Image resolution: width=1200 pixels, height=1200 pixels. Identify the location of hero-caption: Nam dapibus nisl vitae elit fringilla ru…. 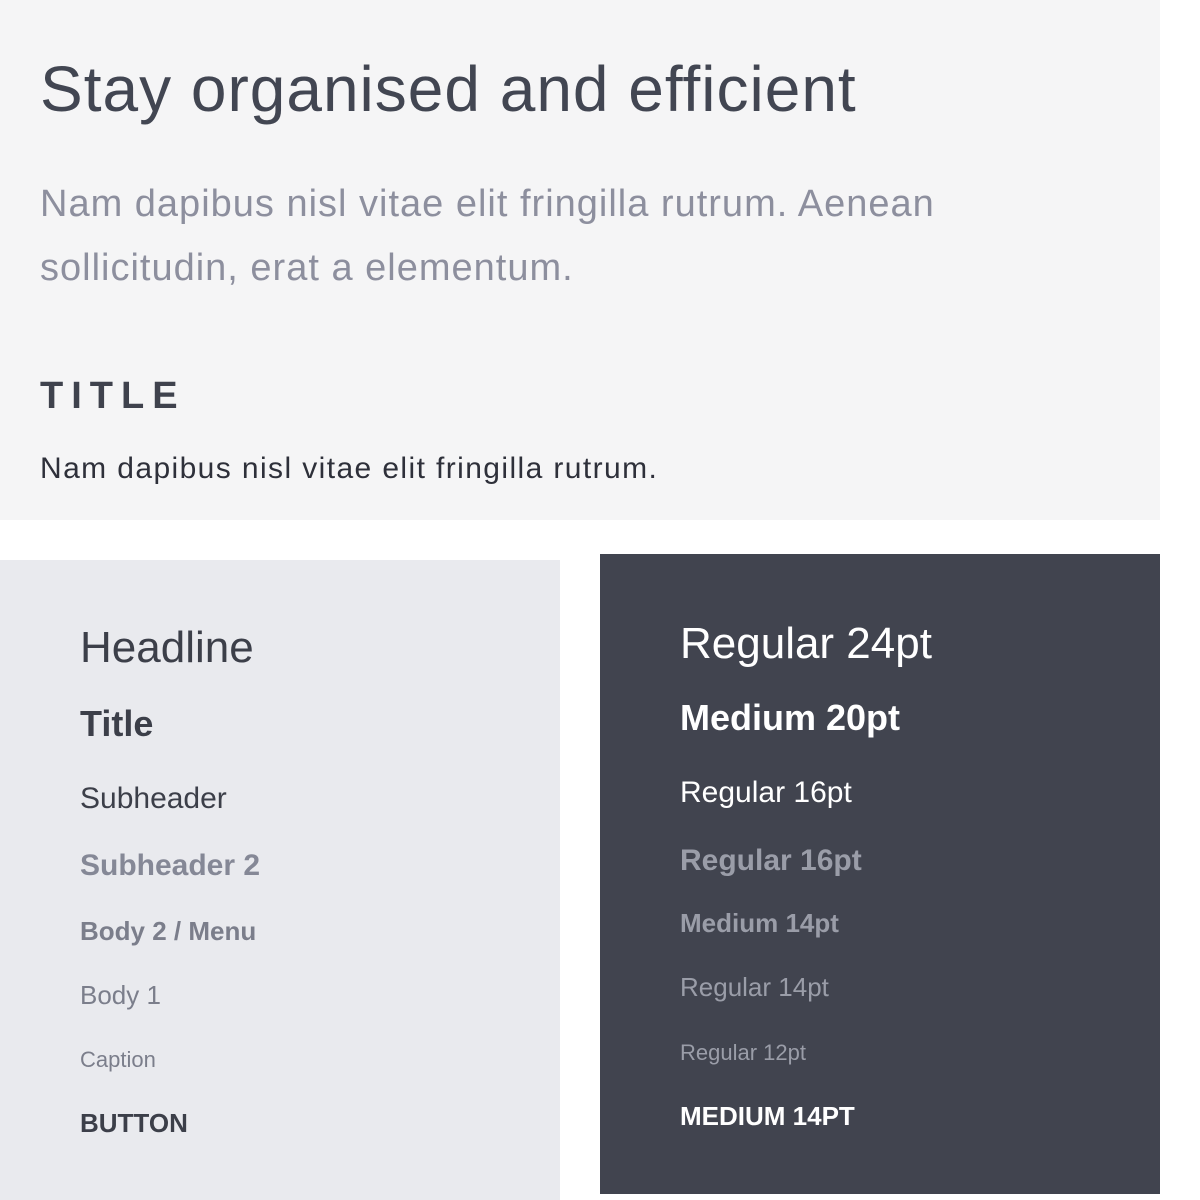
(349, 468).